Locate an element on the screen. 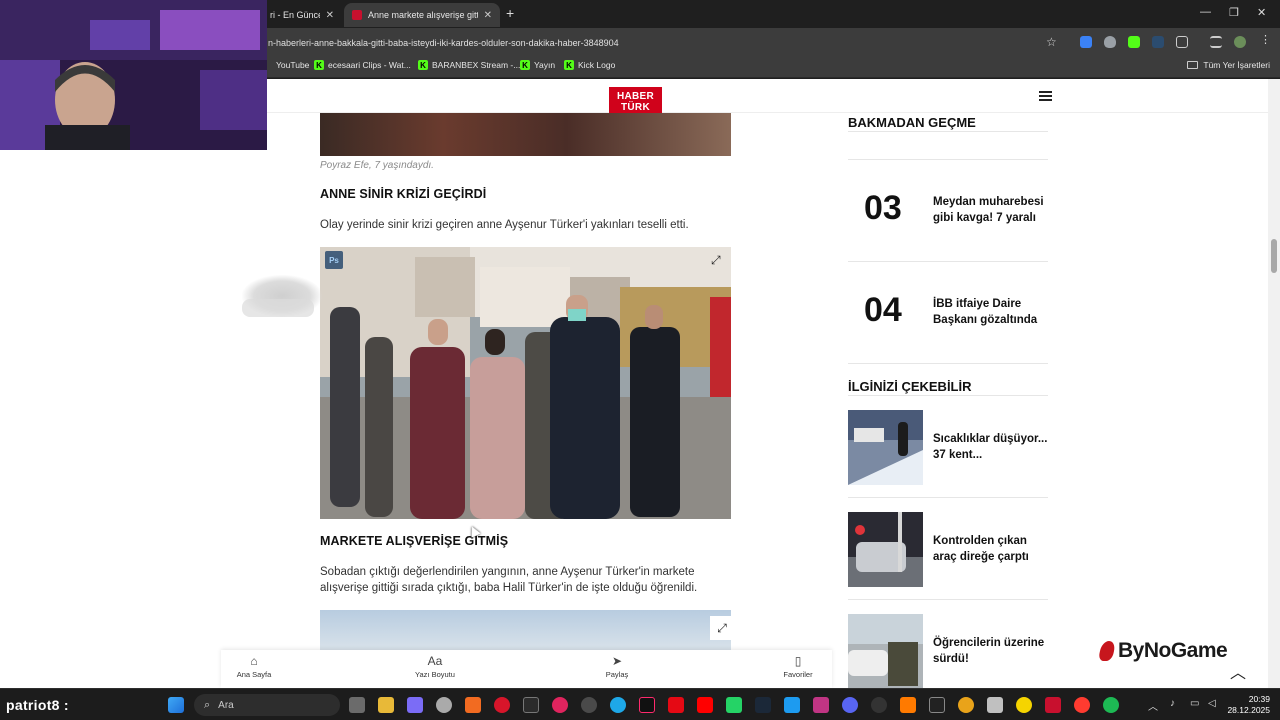  taskbar-search: ⌕ Ara is located at coordinates (267, 705).